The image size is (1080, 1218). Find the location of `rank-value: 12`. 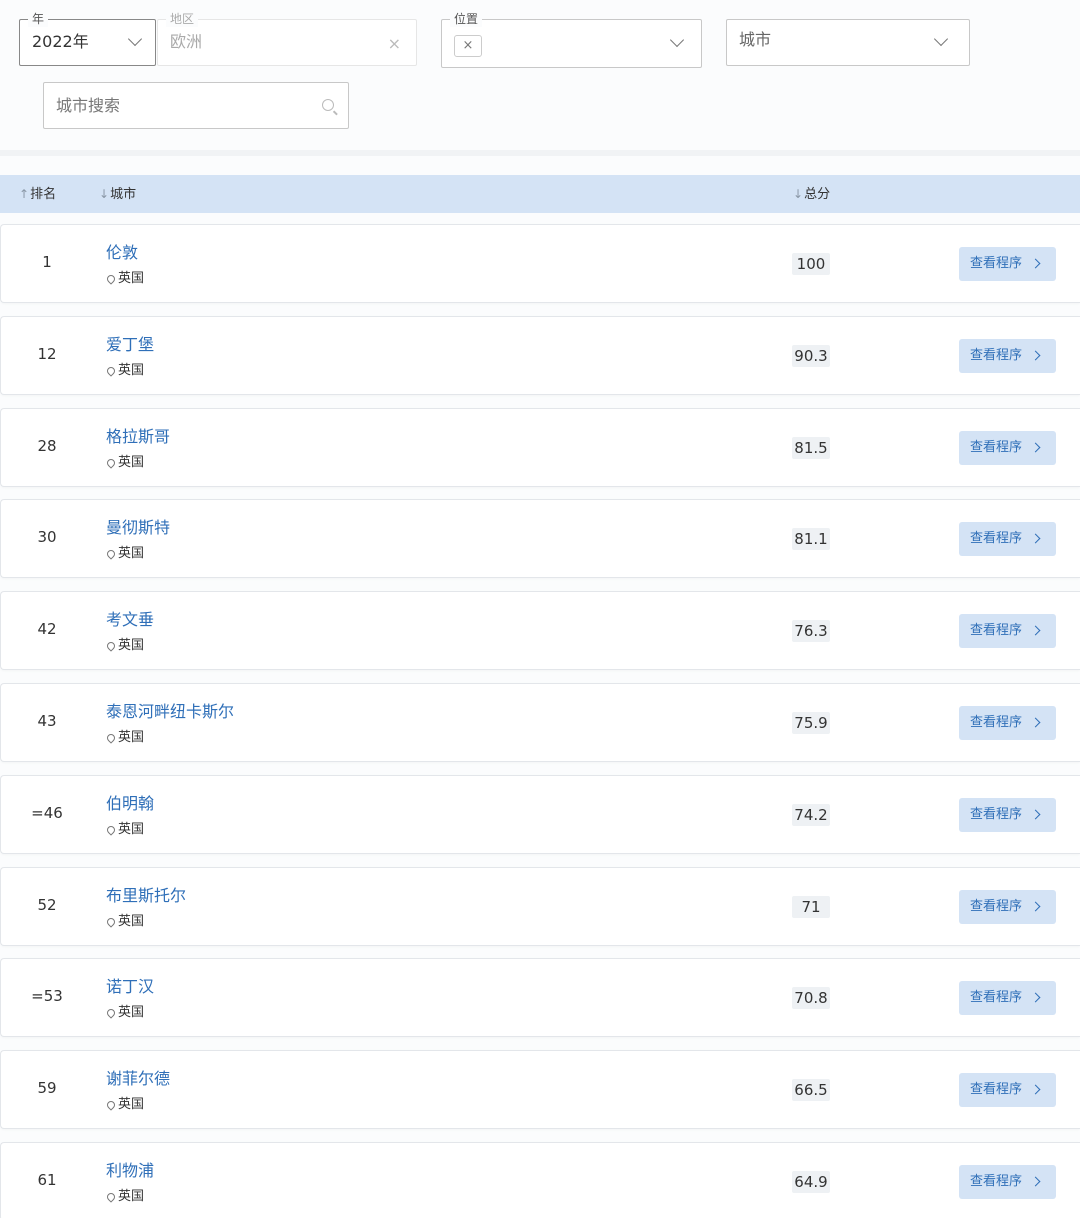

rank-value: 12 is located at coordinates (47, 353).